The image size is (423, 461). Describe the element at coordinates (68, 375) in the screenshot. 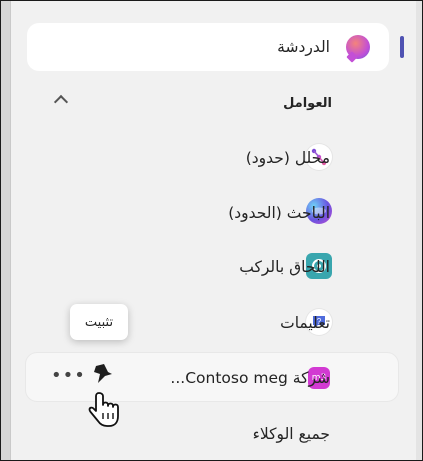

I see `more-options-button: •••` at that location.